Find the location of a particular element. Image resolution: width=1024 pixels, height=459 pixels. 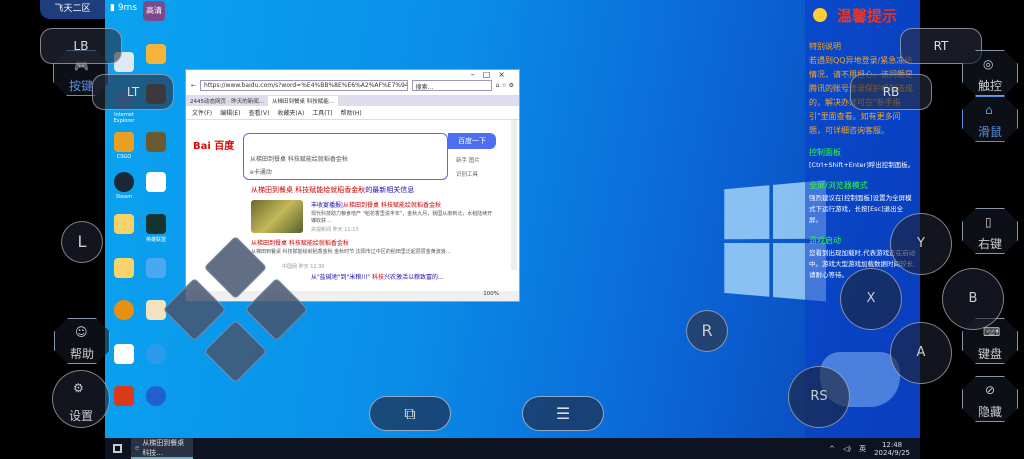

result-title: 丰收宴播报|从梯田到餐桌 科技赋能绘就稻香金秋 is located at coordinates (376, 204).